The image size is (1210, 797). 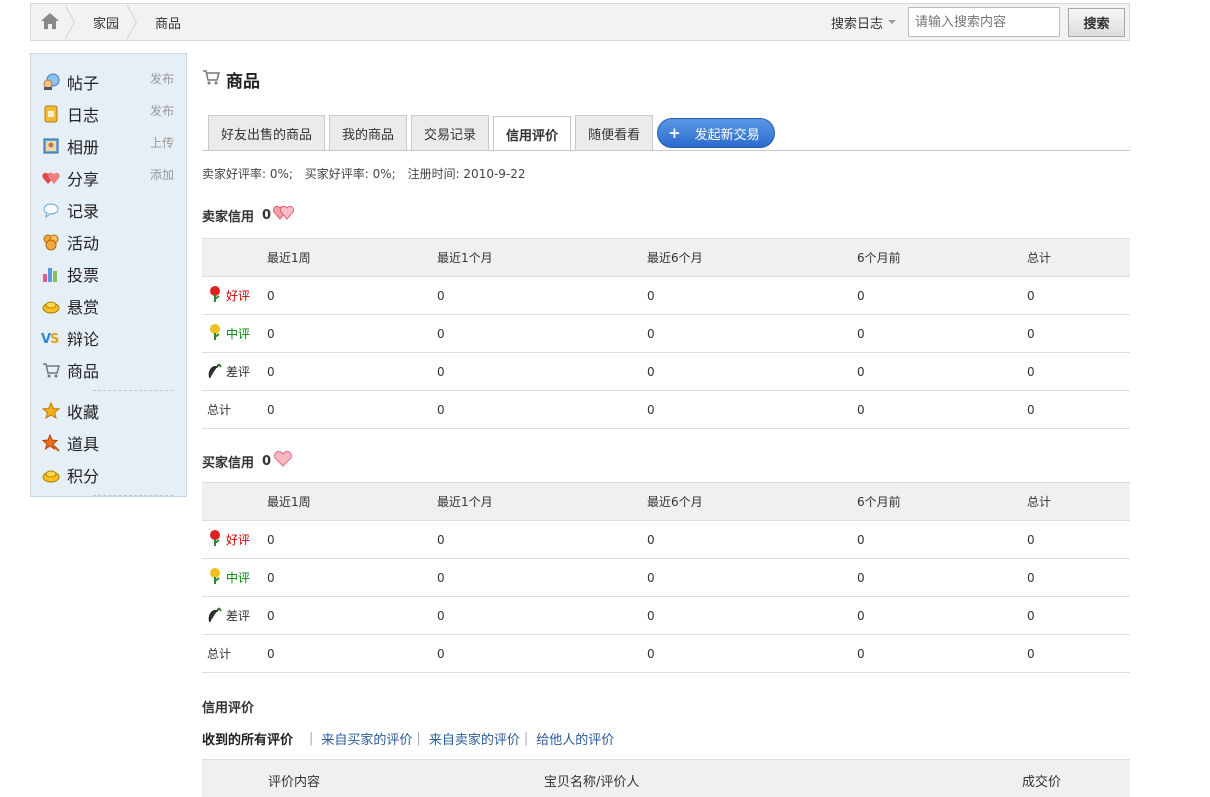 What do you see at coordinates (105, 22) in the screenshot?
I see `breadcrumb-home-link: 家园` at bounding box center [105, 22].